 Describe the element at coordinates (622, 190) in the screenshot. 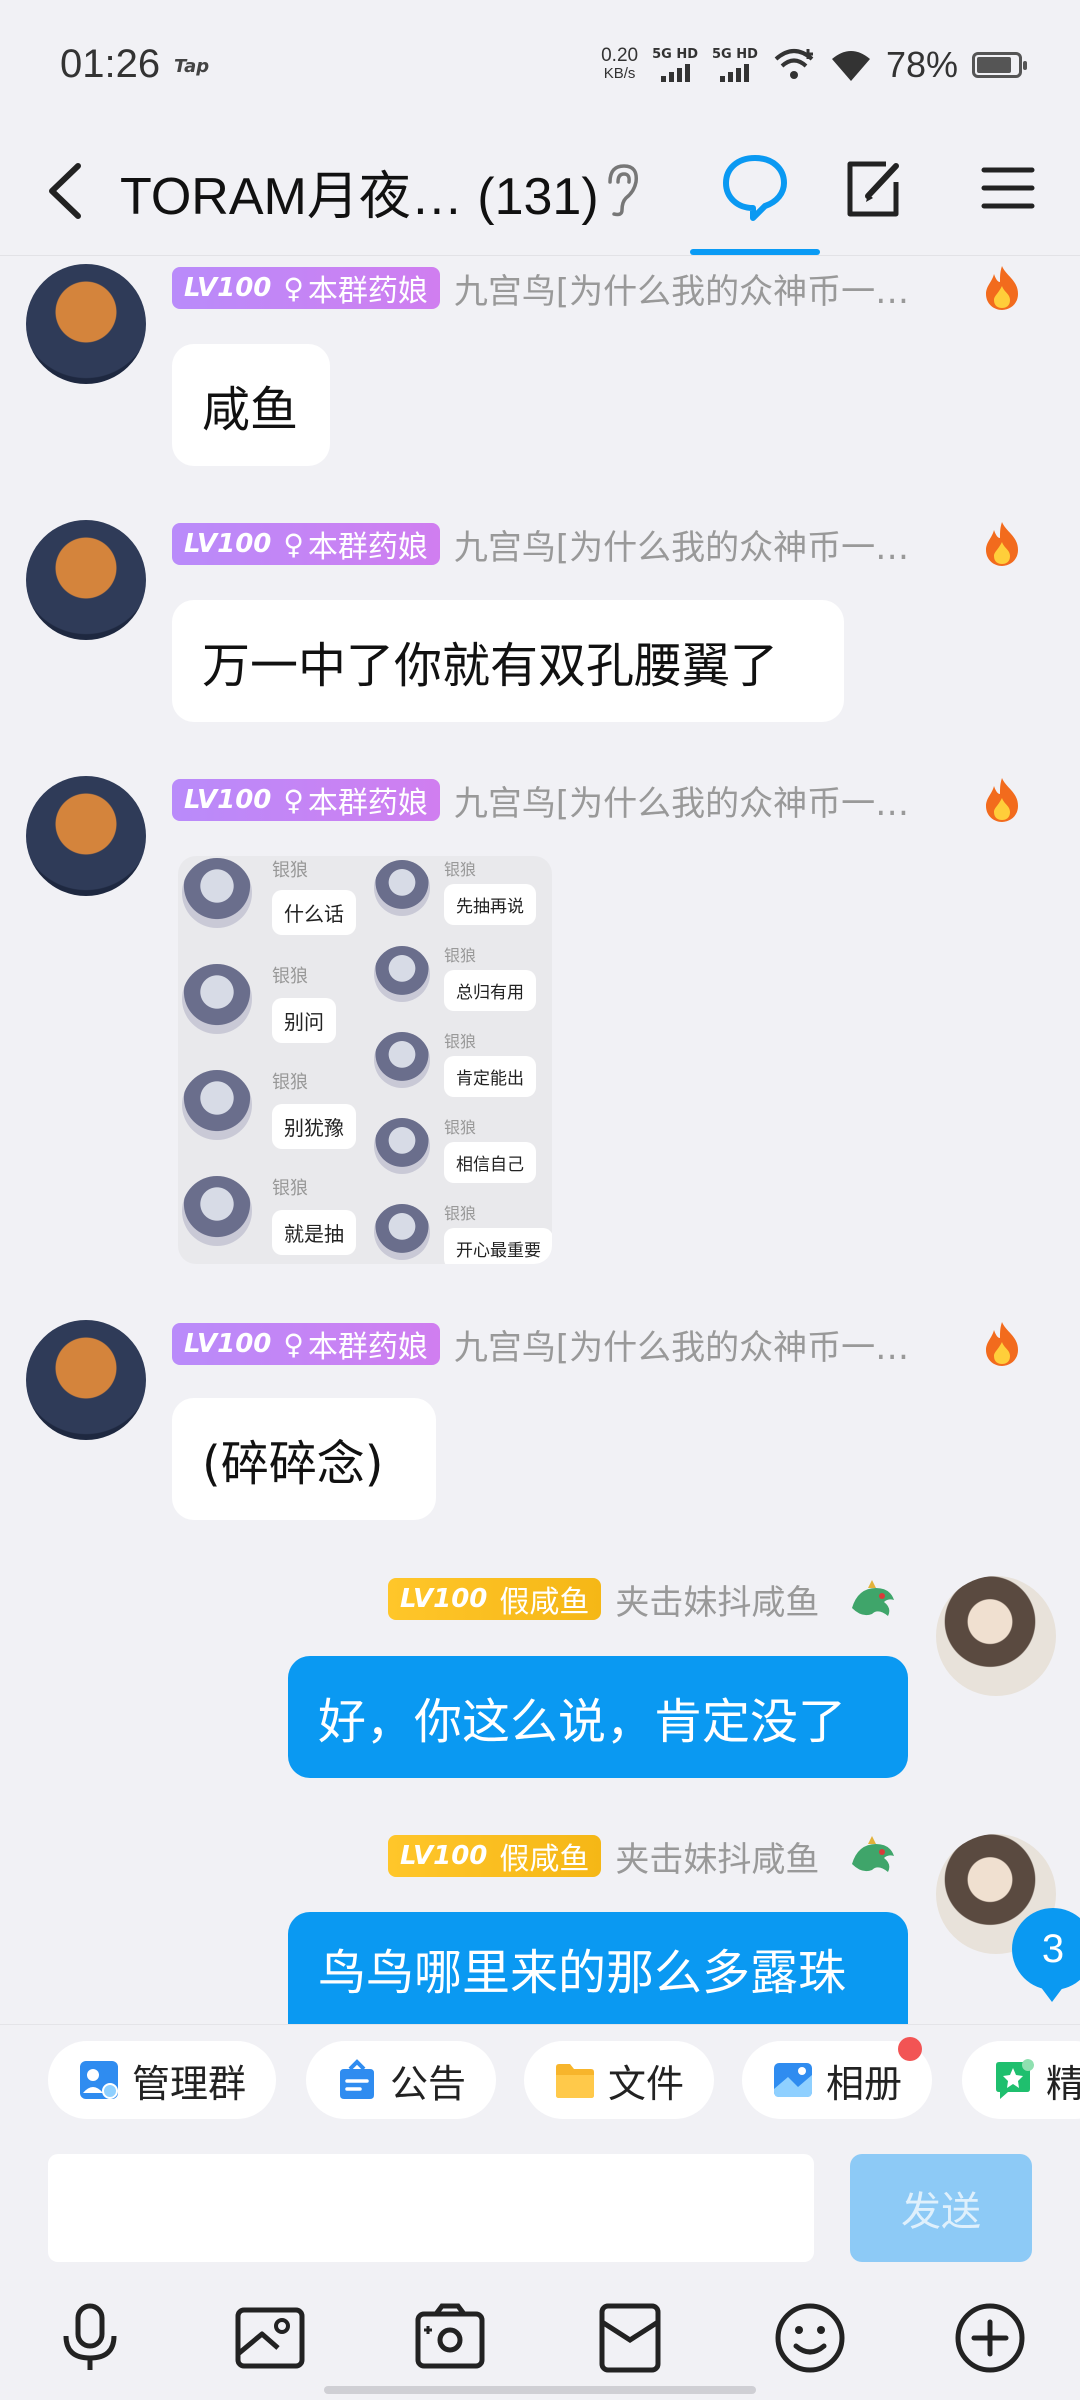

I see `ear-icon` at that location.